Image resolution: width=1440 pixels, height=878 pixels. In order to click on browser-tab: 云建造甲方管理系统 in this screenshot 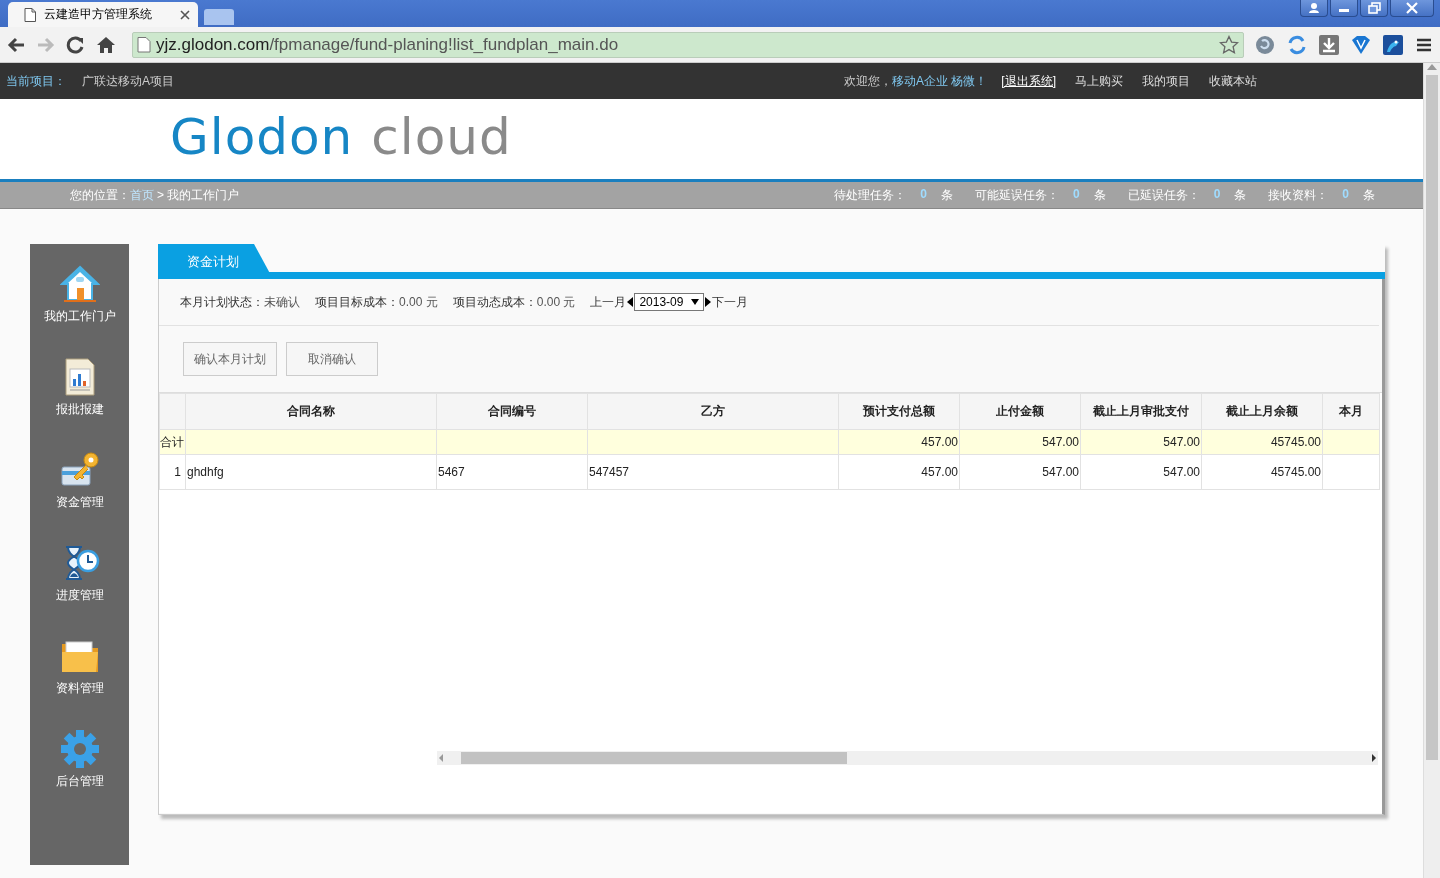, I will do `click(103, 14)`.